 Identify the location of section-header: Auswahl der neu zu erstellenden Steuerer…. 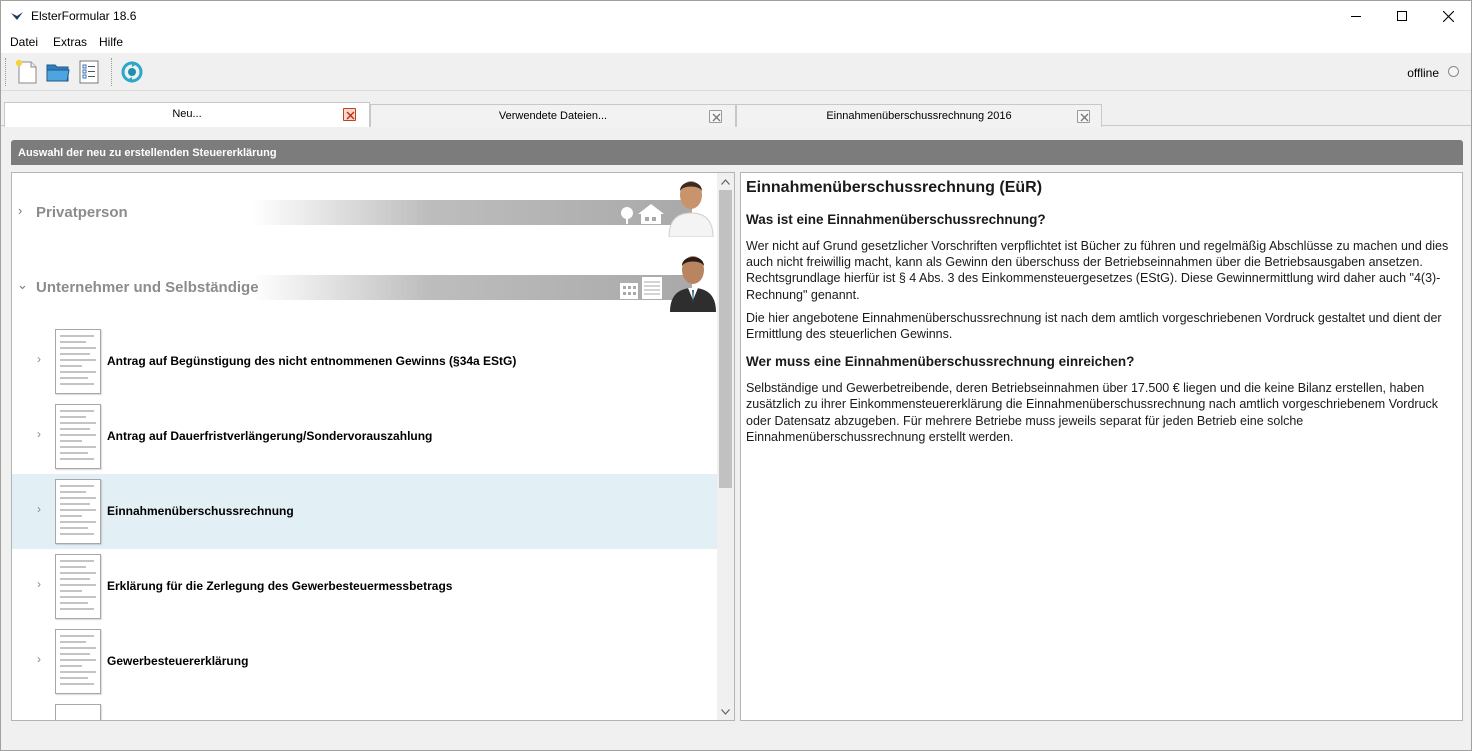
(737, 152).